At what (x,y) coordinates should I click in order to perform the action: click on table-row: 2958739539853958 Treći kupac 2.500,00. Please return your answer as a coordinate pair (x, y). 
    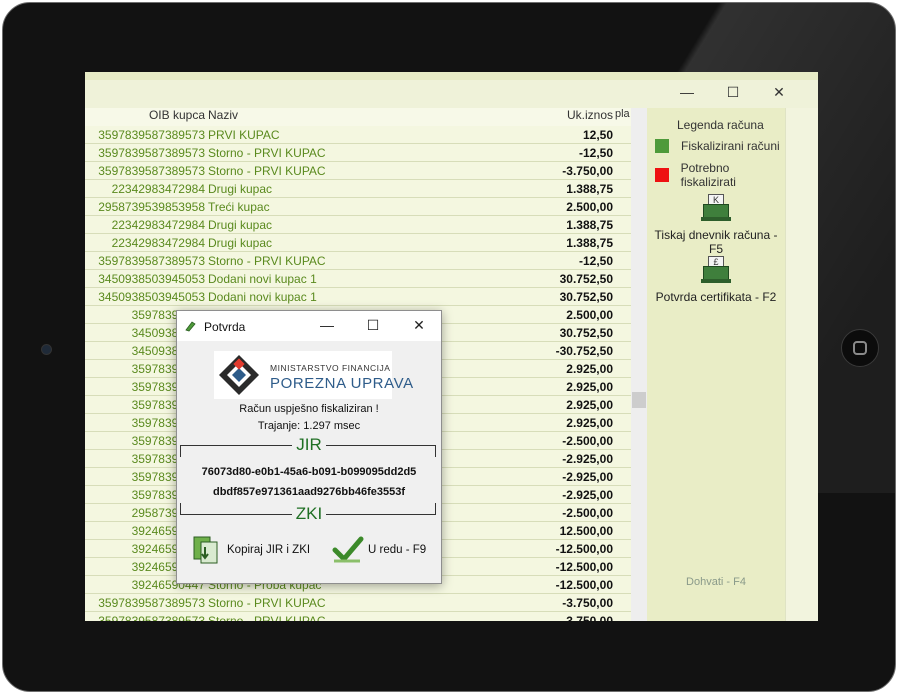
    Looking at the image, I should click on (358, 207).